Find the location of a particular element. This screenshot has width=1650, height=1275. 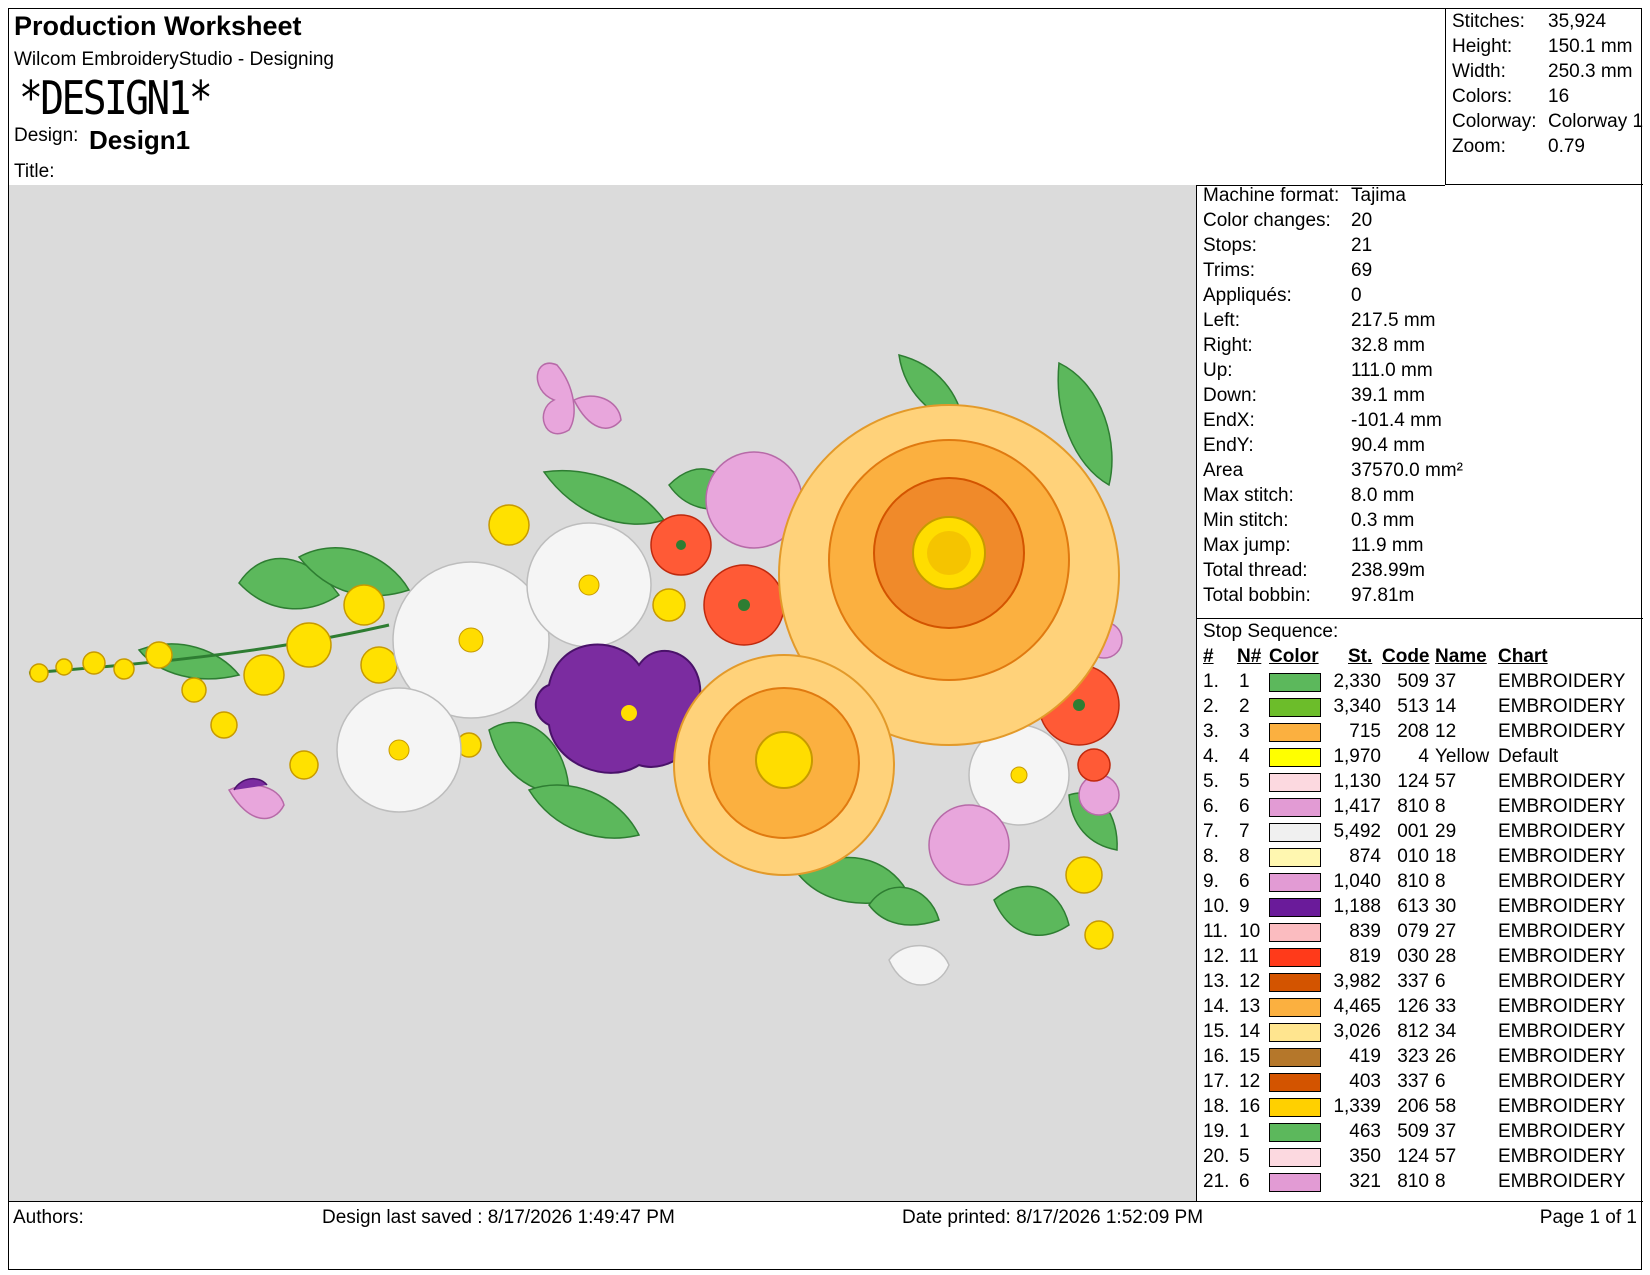

design-display-name: *DESIGN1* is located at coordinates (116, 98).